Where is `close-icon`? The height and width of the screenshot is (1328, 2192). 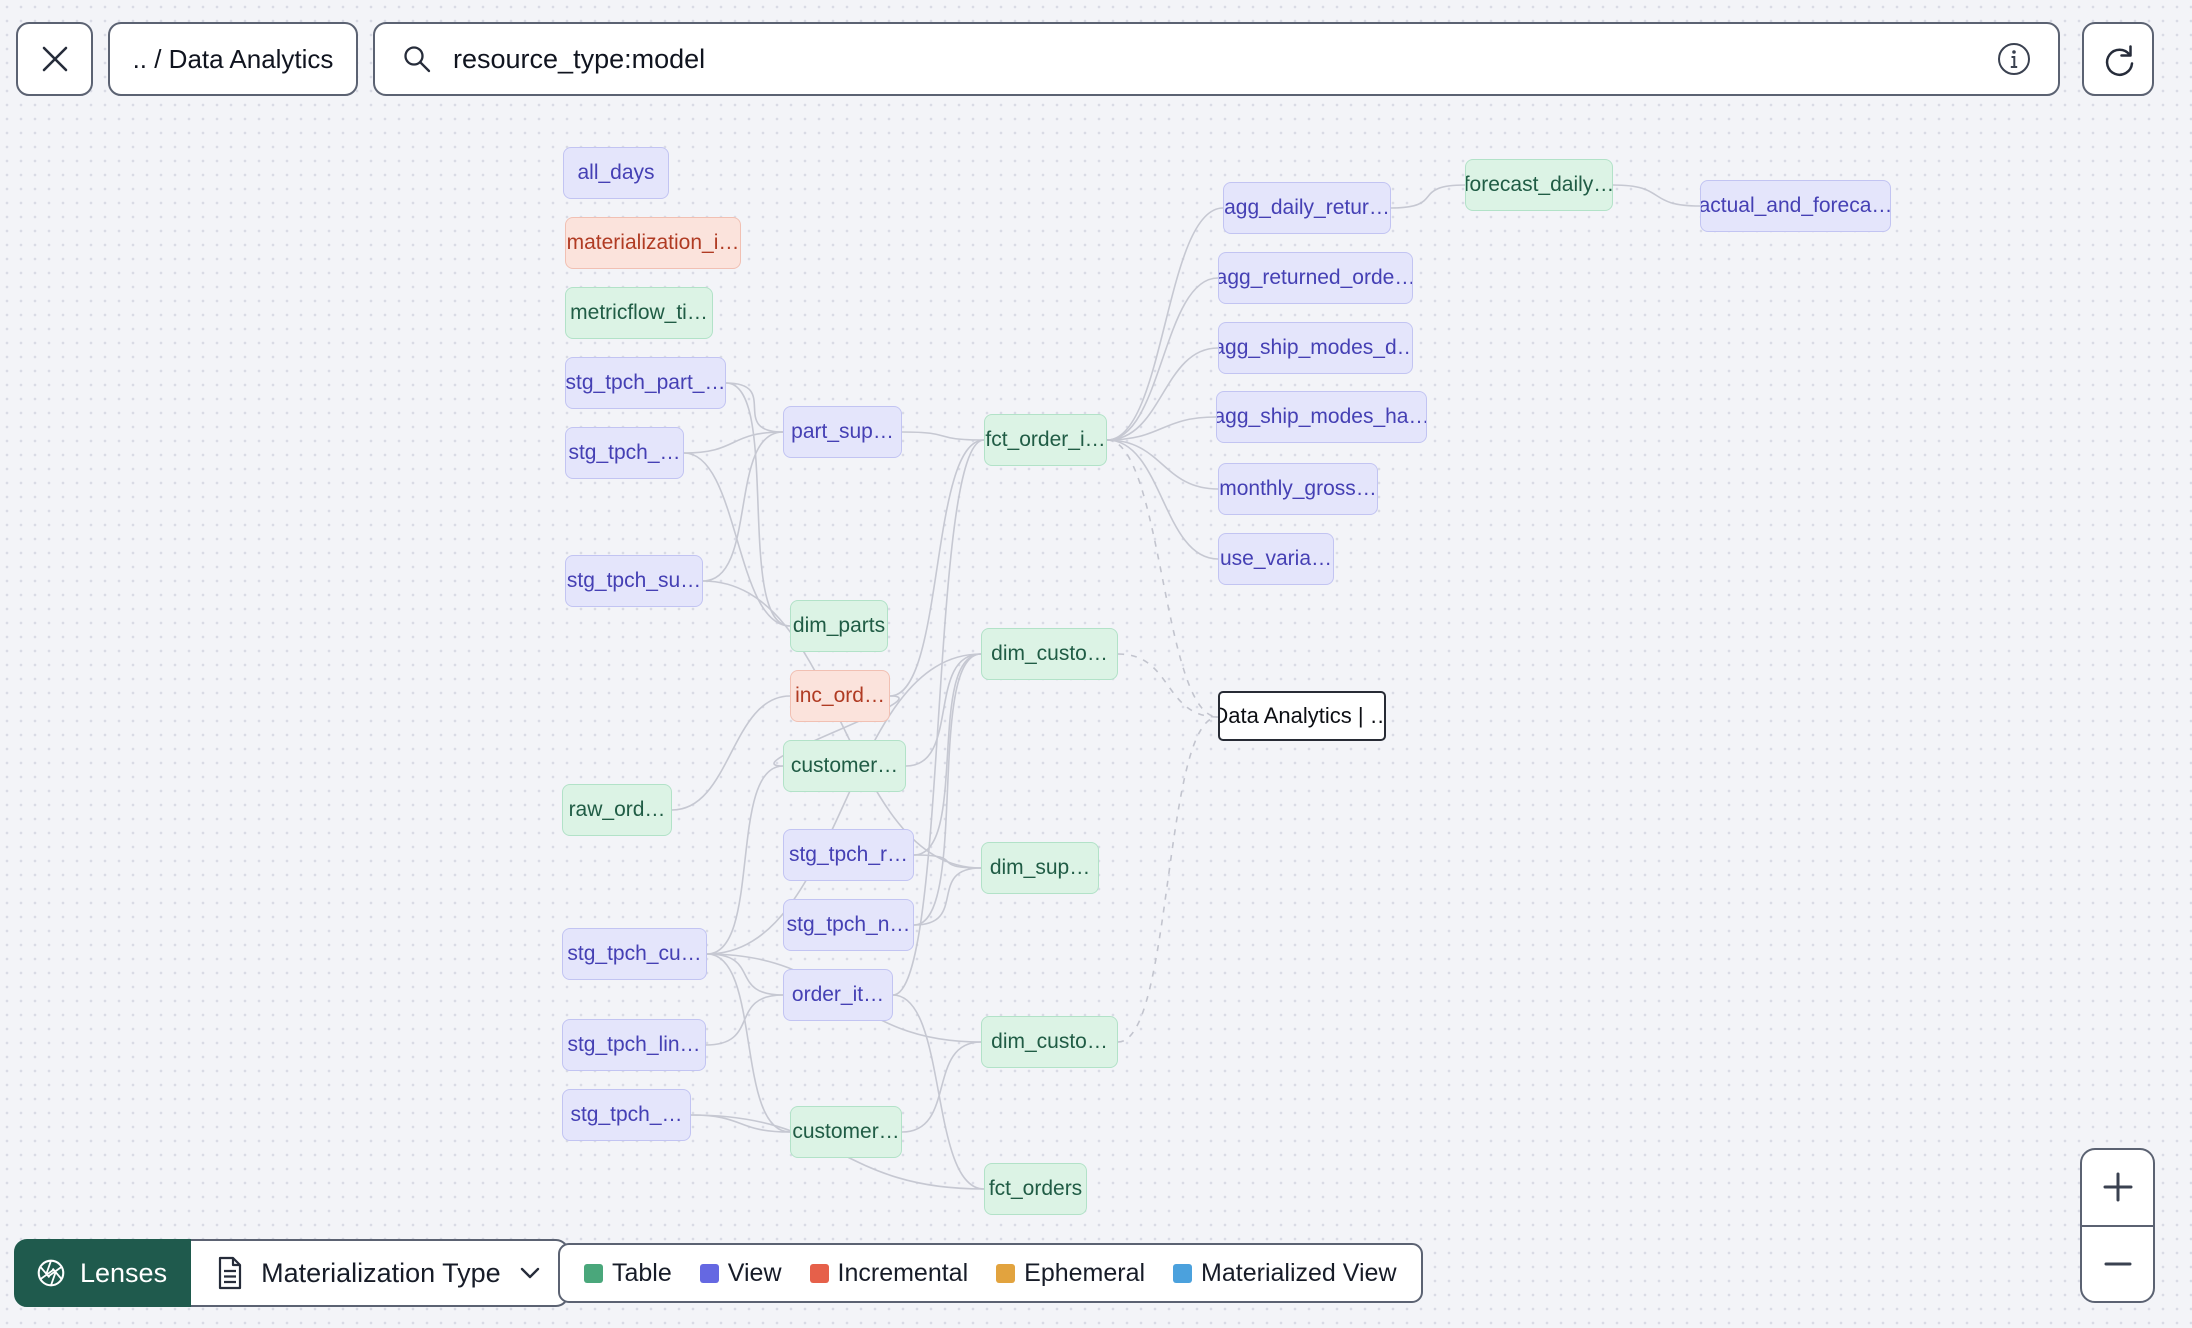 close-icon is located at coordinates (55, 59).